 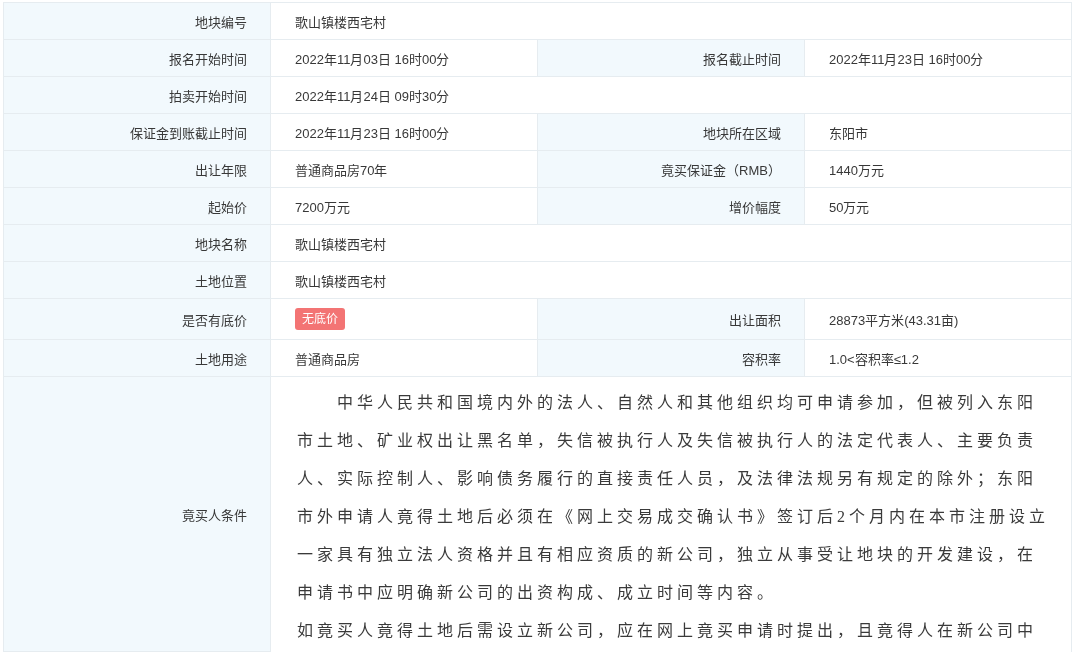 What do you see at coordinates (137, 514) in the screenshot?
I see `field-label: 竟买人条件` at bounding box center [137, 514].